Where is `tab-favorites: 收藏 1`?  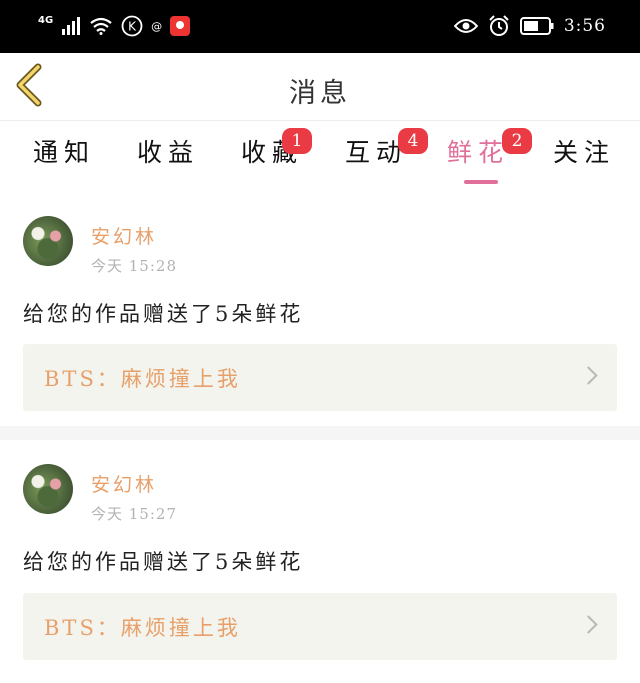 tab-favorites: 收藏 1 is located at coordinates (272, 156).